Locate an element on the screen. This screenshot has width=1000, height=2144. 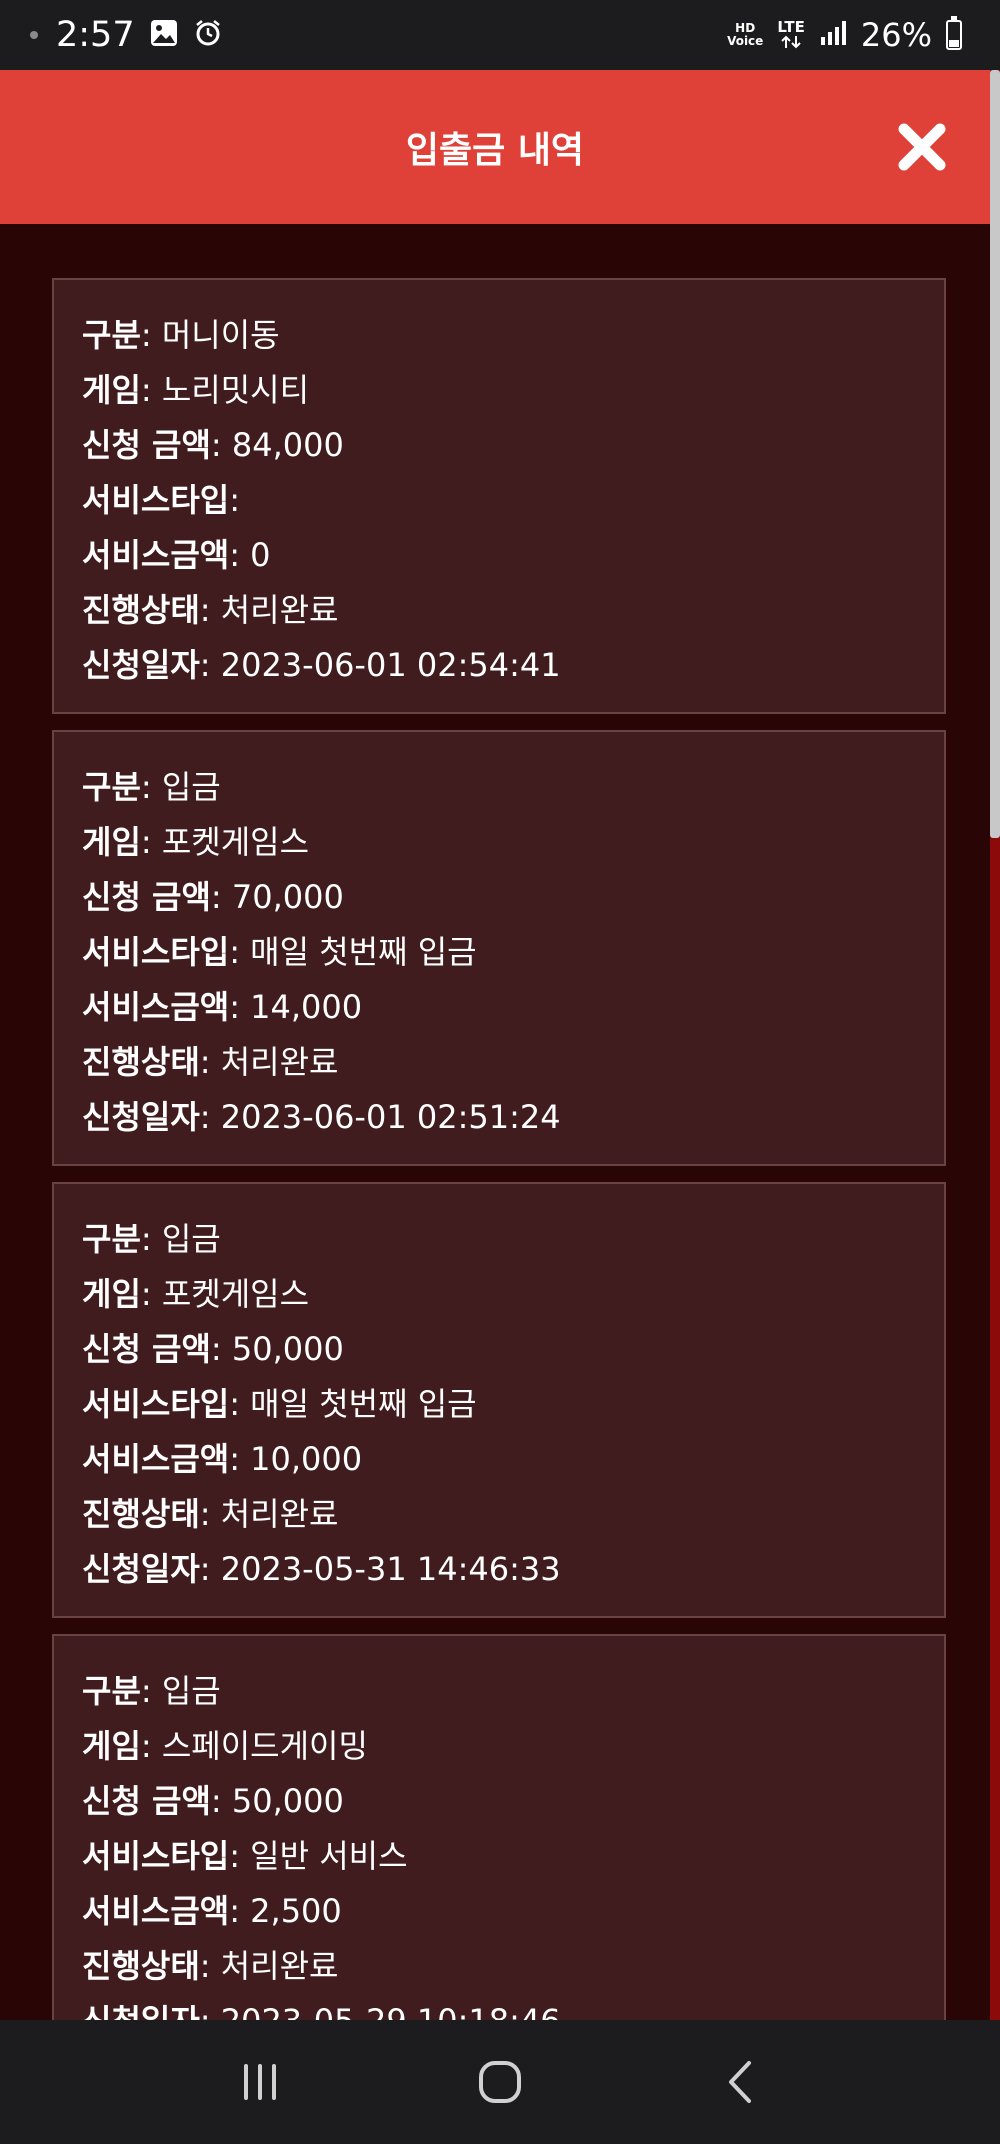
system-nav-bar is located at coordinates (500, 2082).